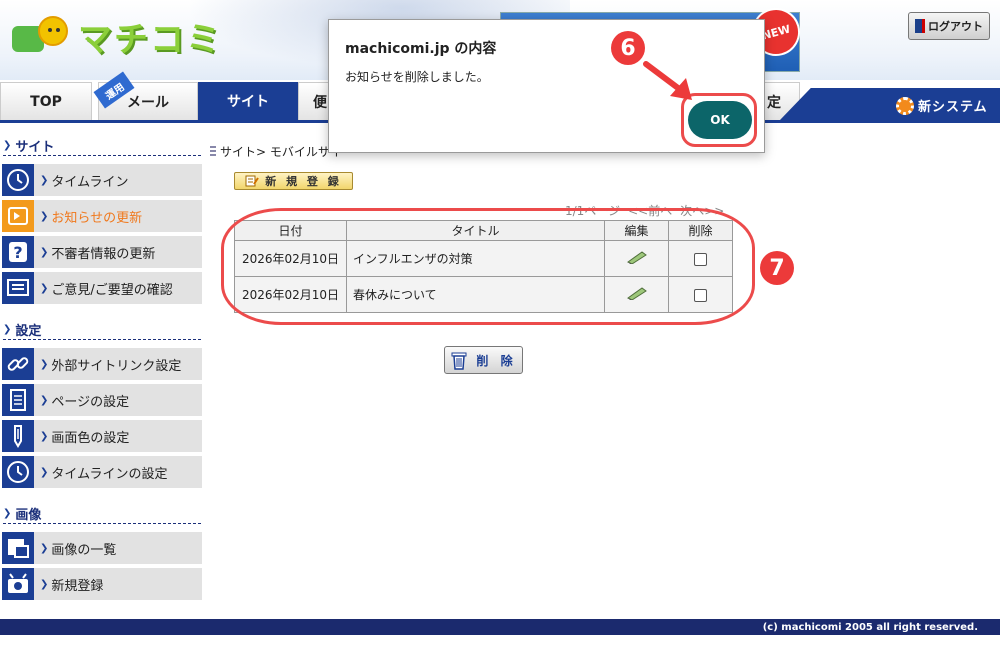  What do you see at coordinates (90, 182) in the screenshot?
I see `sidebar-item-label: タイムライン` at bounding box center [90, 182].